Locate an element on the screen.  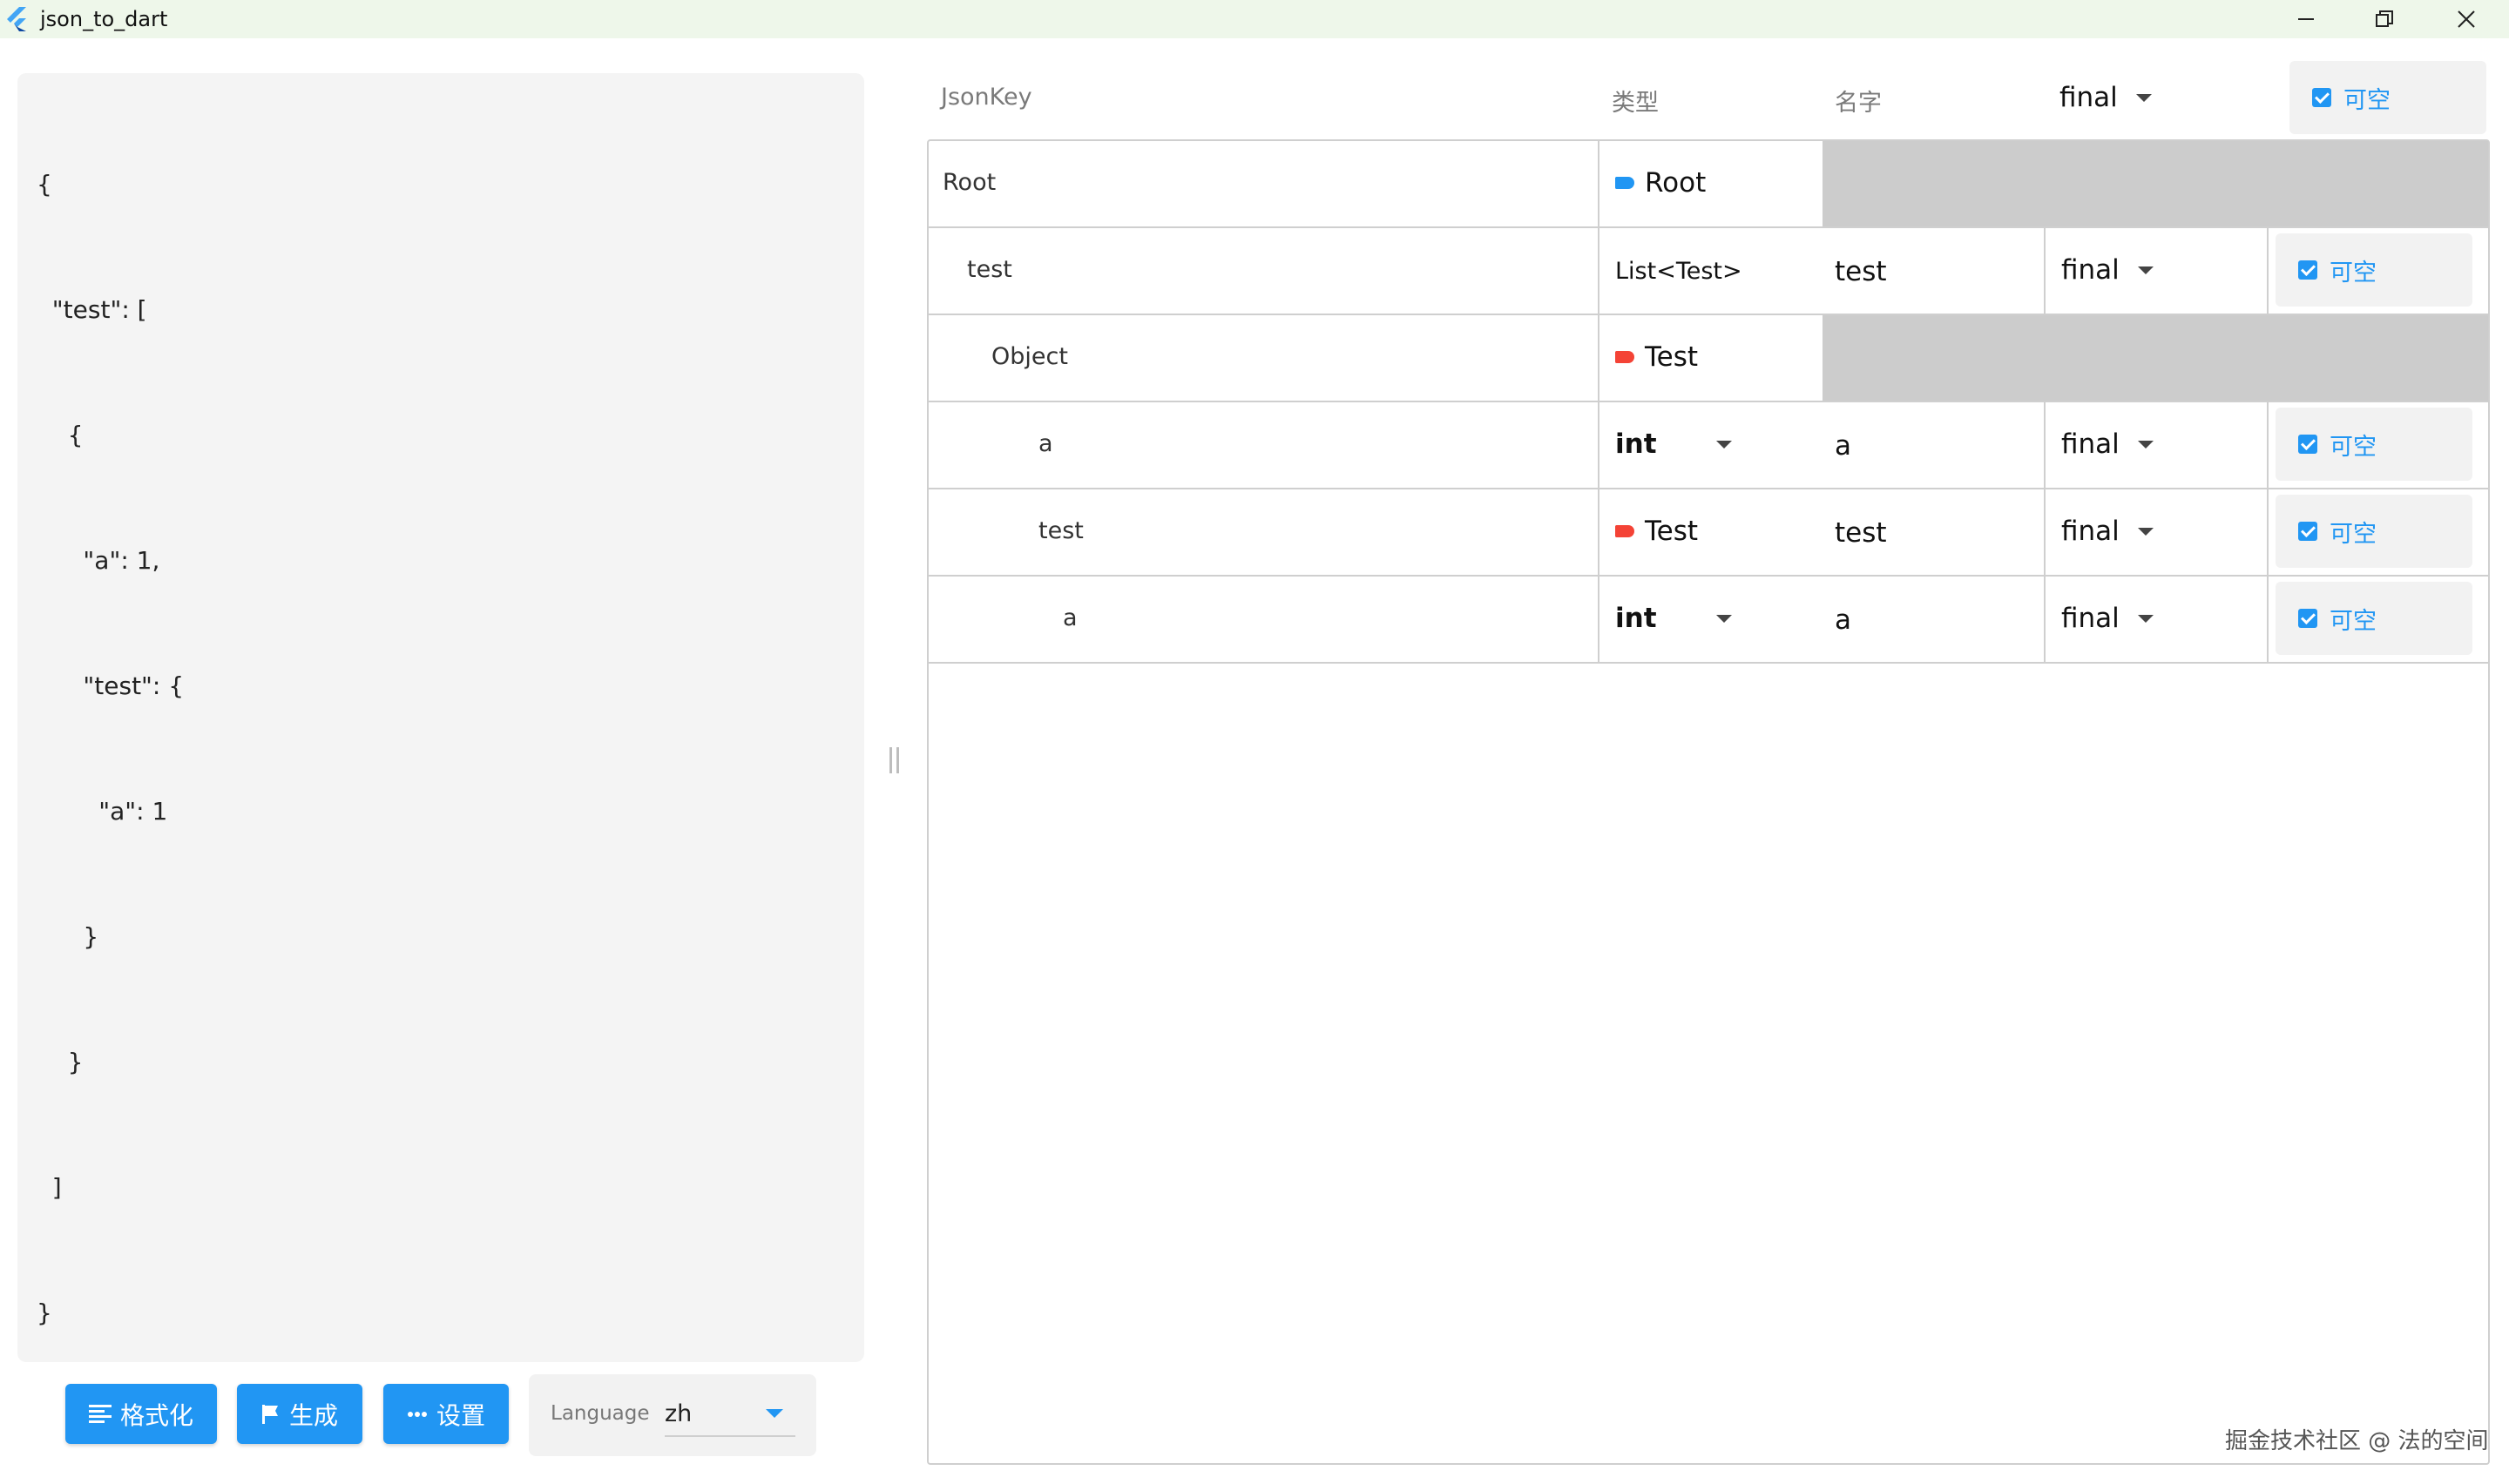
close-icon is located at coordinates (2466, 19).